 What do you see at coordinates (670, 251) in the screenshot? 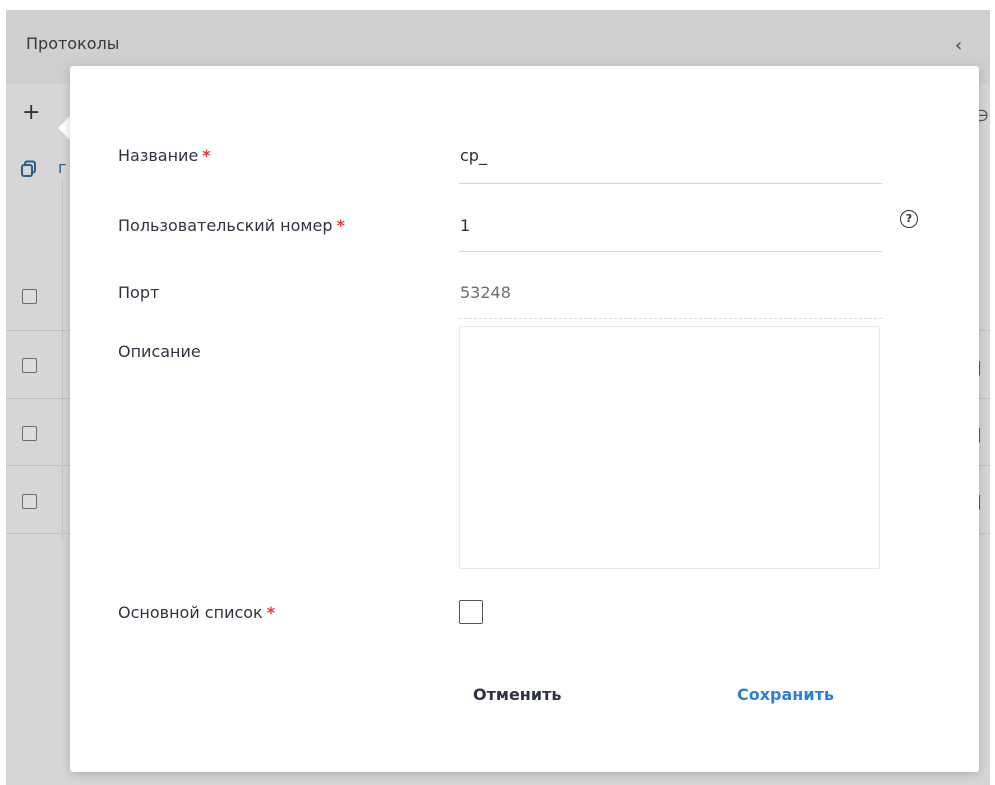
I see `user-number-underline` at bounding box center [670, 251].